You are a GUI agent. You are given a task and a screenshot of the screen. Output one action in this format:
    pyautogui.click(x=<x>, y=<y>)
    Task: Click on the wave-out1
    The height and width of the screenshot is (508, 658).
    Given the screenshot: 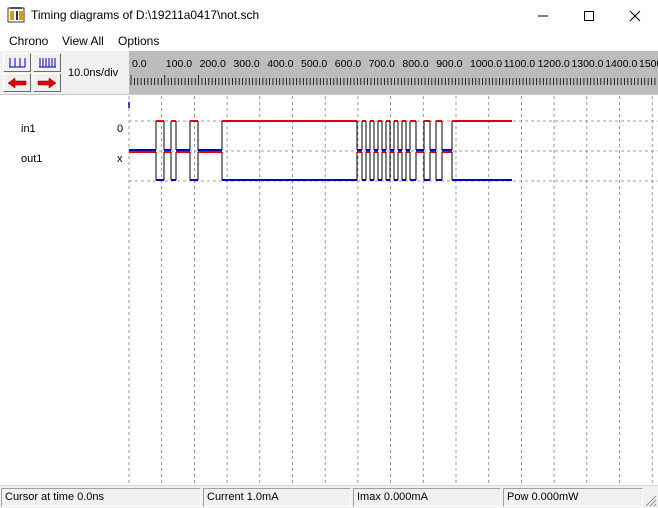 What is the action you would take?
    pyautogui.click(x=320, y=166)
    